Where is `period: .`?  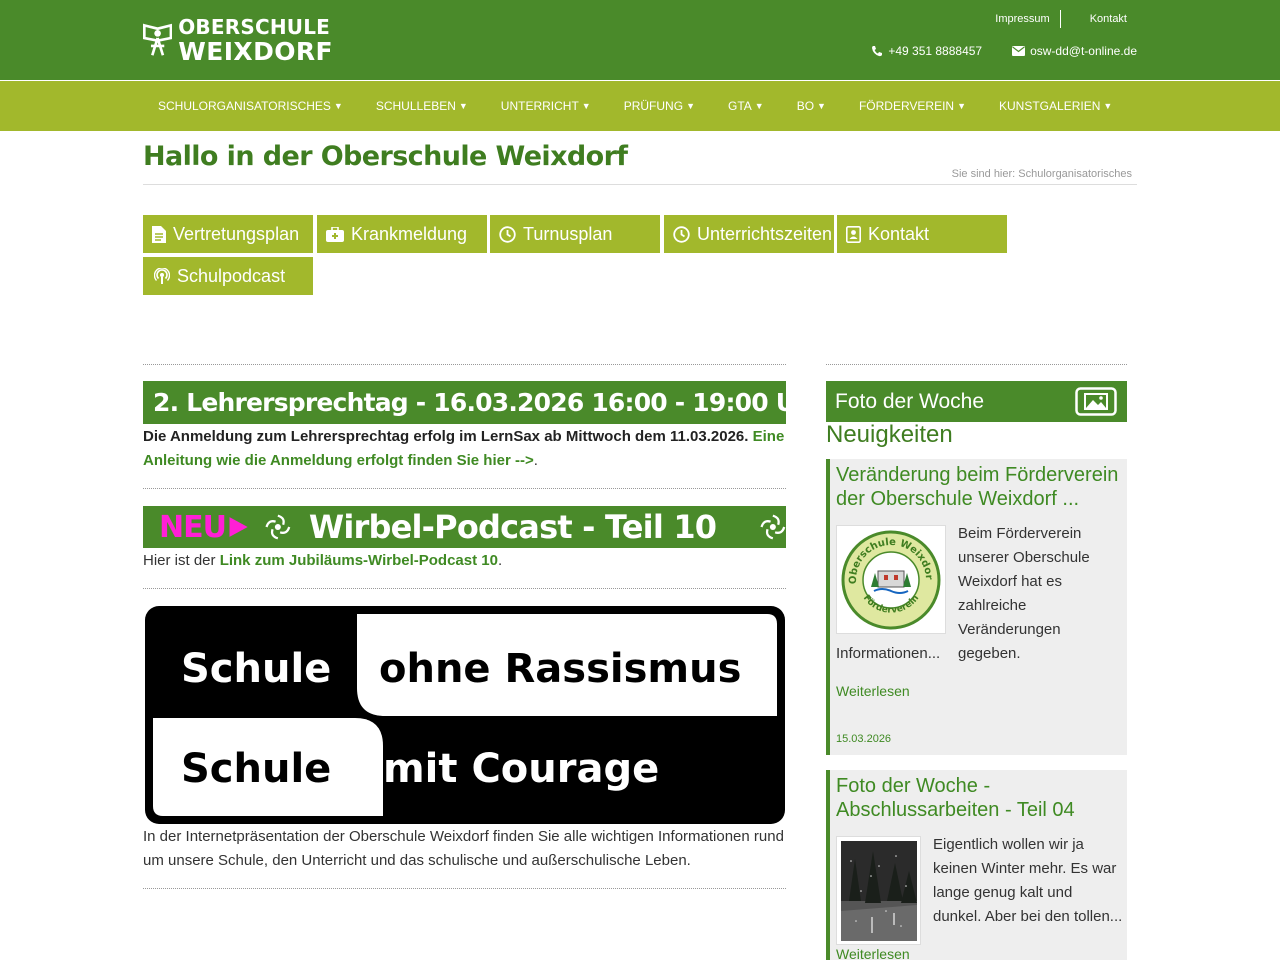 period: . is located at coordinates (500, 560).